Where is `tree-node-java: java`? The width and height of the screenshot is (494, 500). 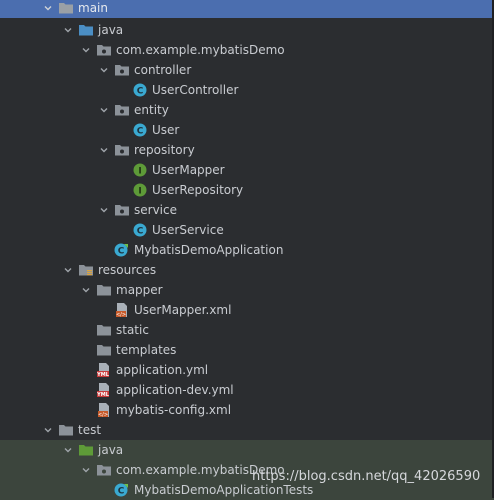 tree-node-java: java is located at coordinates (247, 30).